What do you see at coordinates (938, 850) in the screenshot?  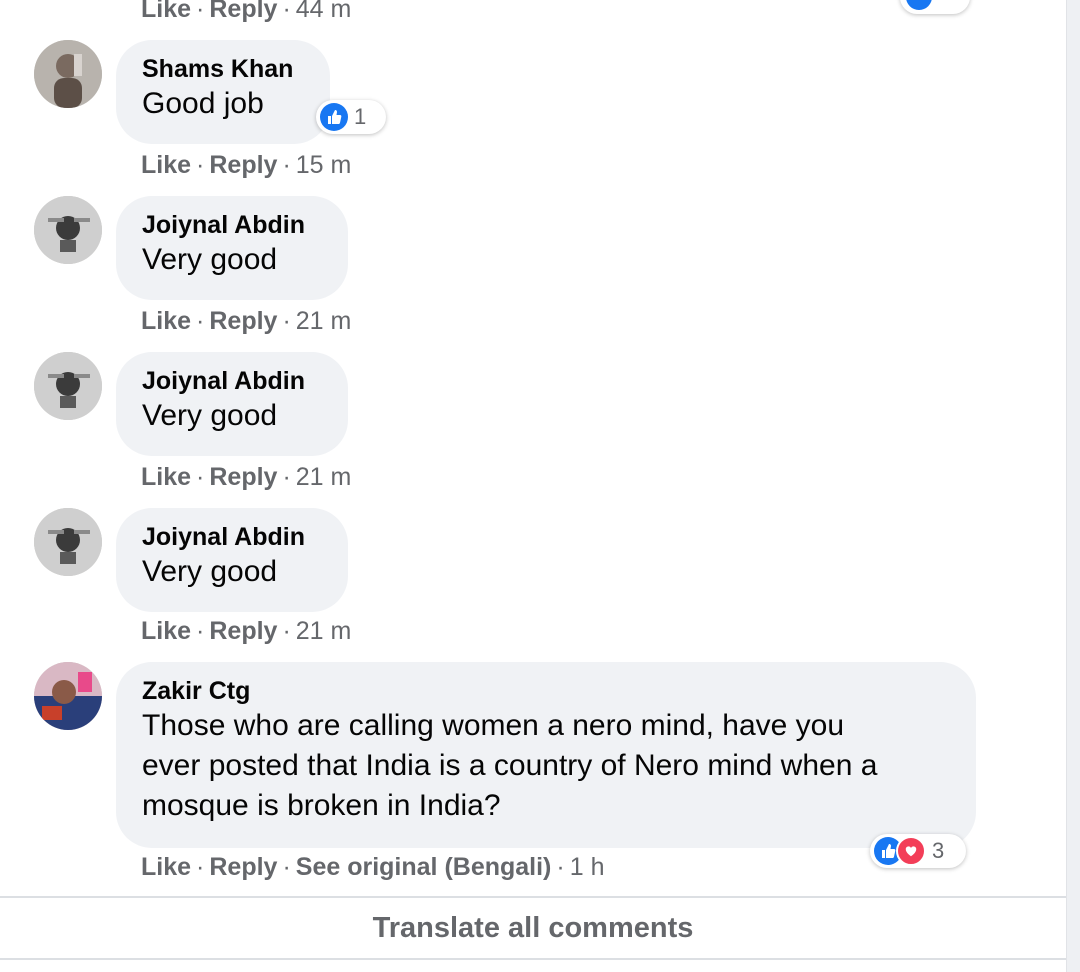 I see `reaction-count: 3` at bounding box center [938, 850].